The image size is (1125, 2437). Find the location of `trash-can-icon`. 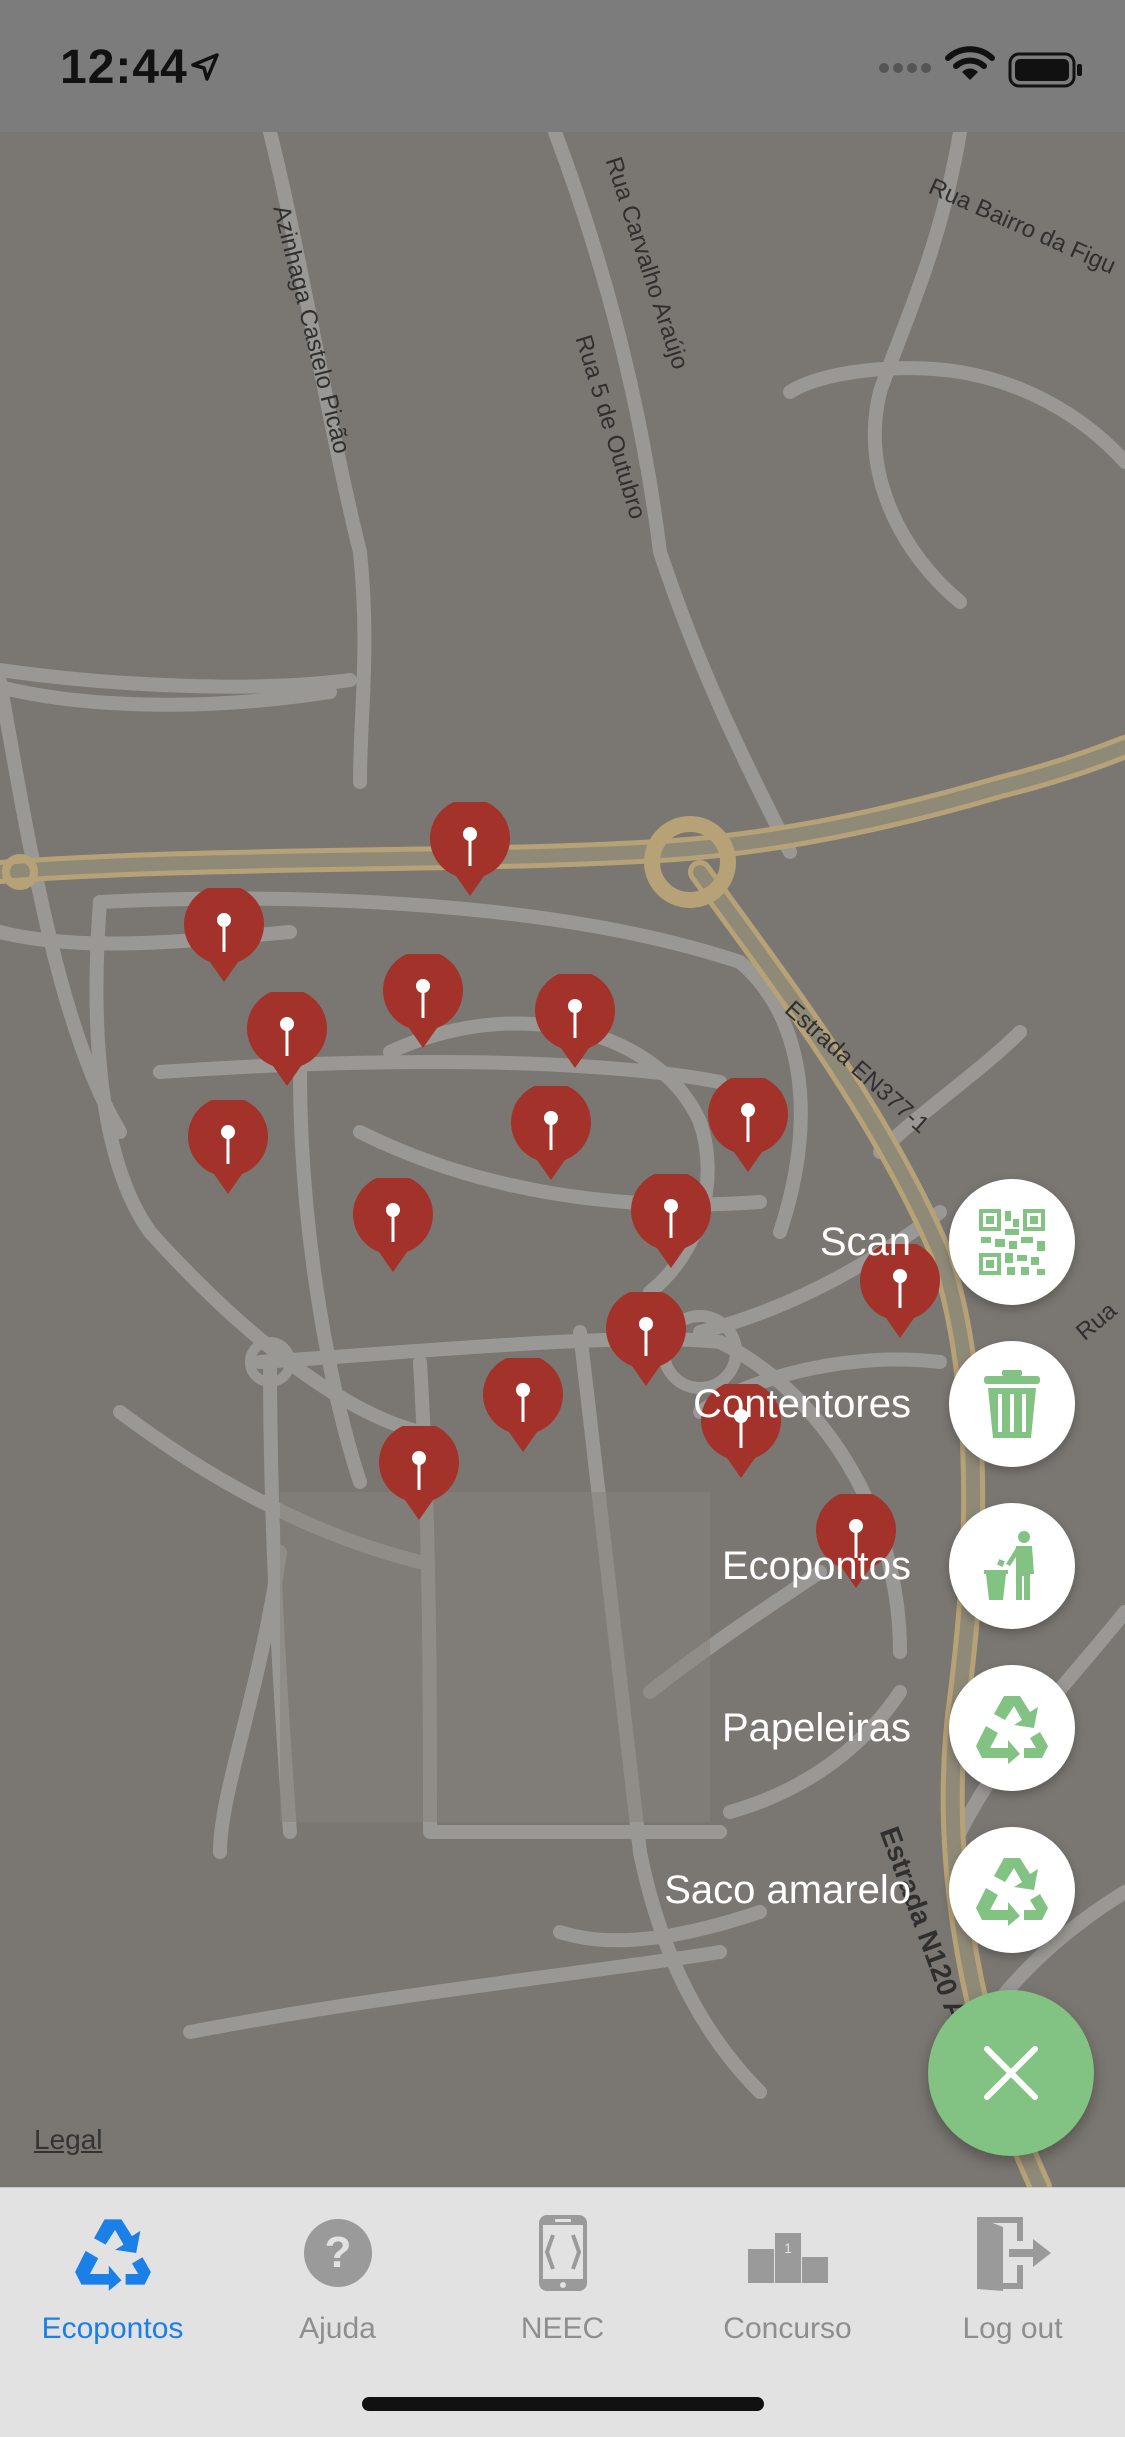

trash-can-icon is located at coordinates (1012, 1404).